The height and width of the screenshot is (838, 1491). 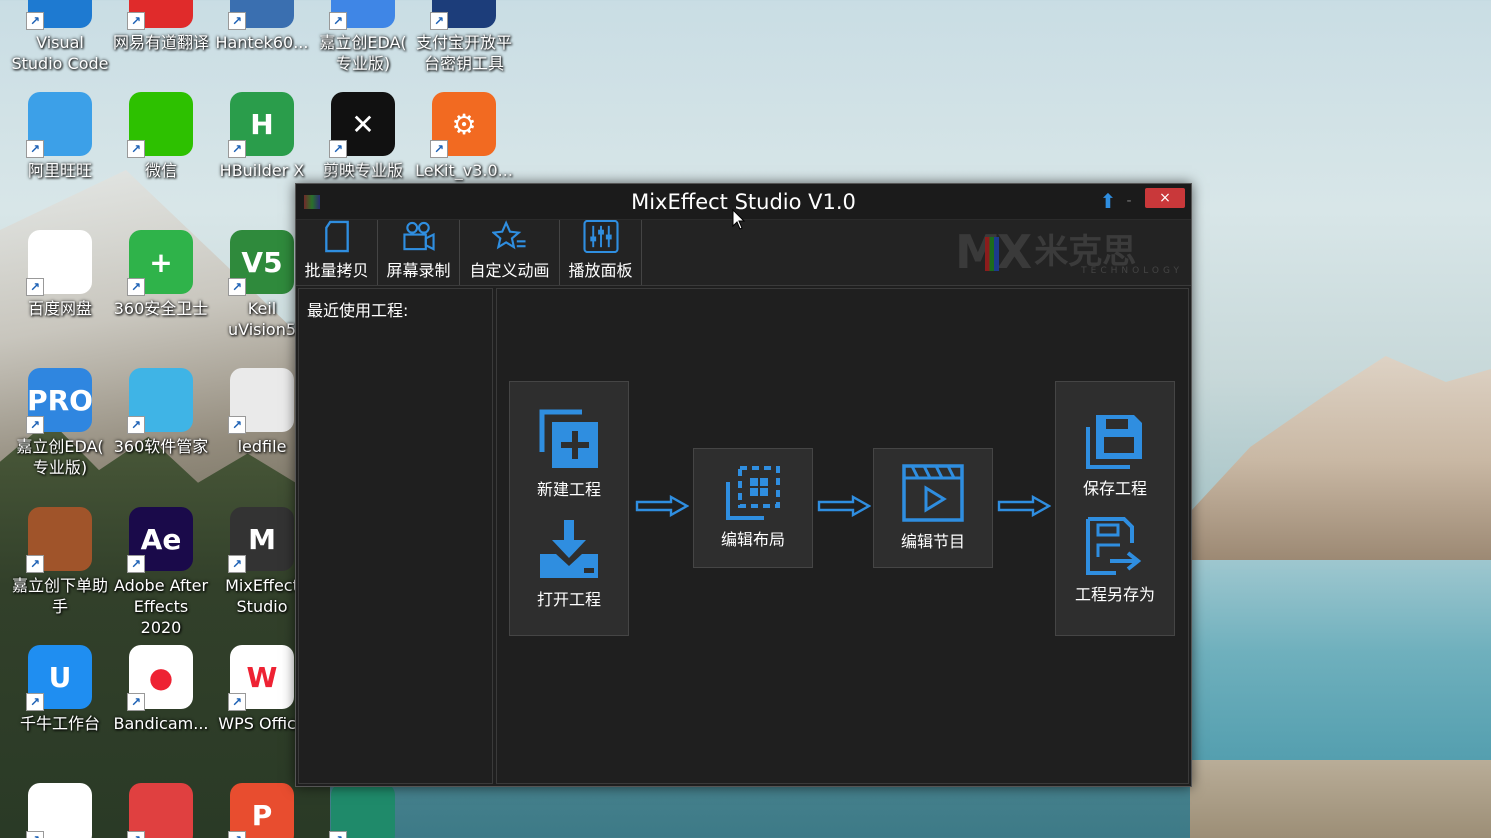 What do you see at coordinates (932, 541) in the screenshot?
I see `edit-program-label: 编辑节目` at bounding box center [932, 541].